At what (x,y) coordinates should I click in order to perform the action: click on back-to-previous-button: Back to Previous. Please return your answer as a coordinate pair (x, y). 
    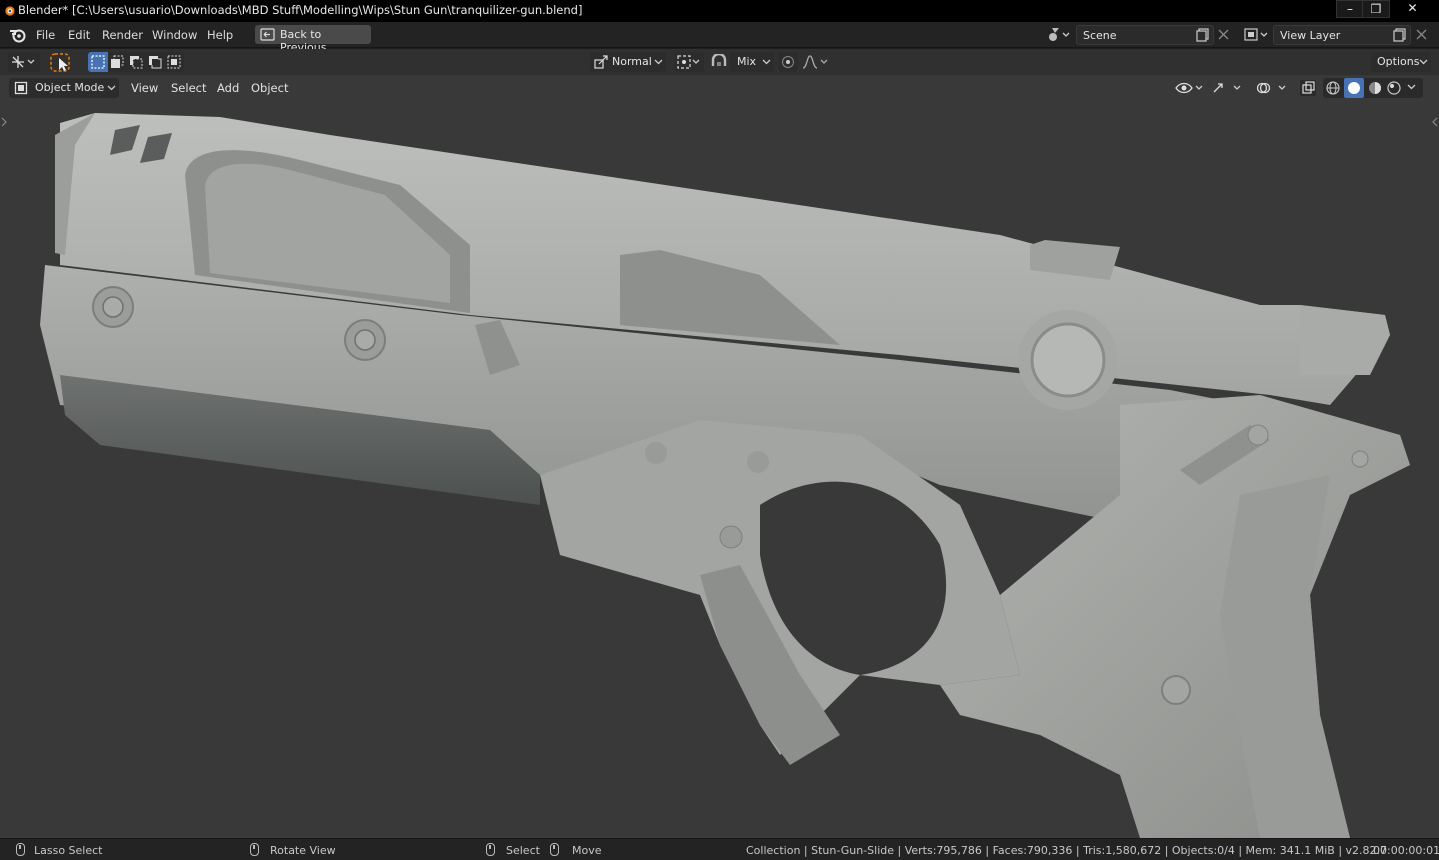
    Looking at the image, I should click on (313, 39).